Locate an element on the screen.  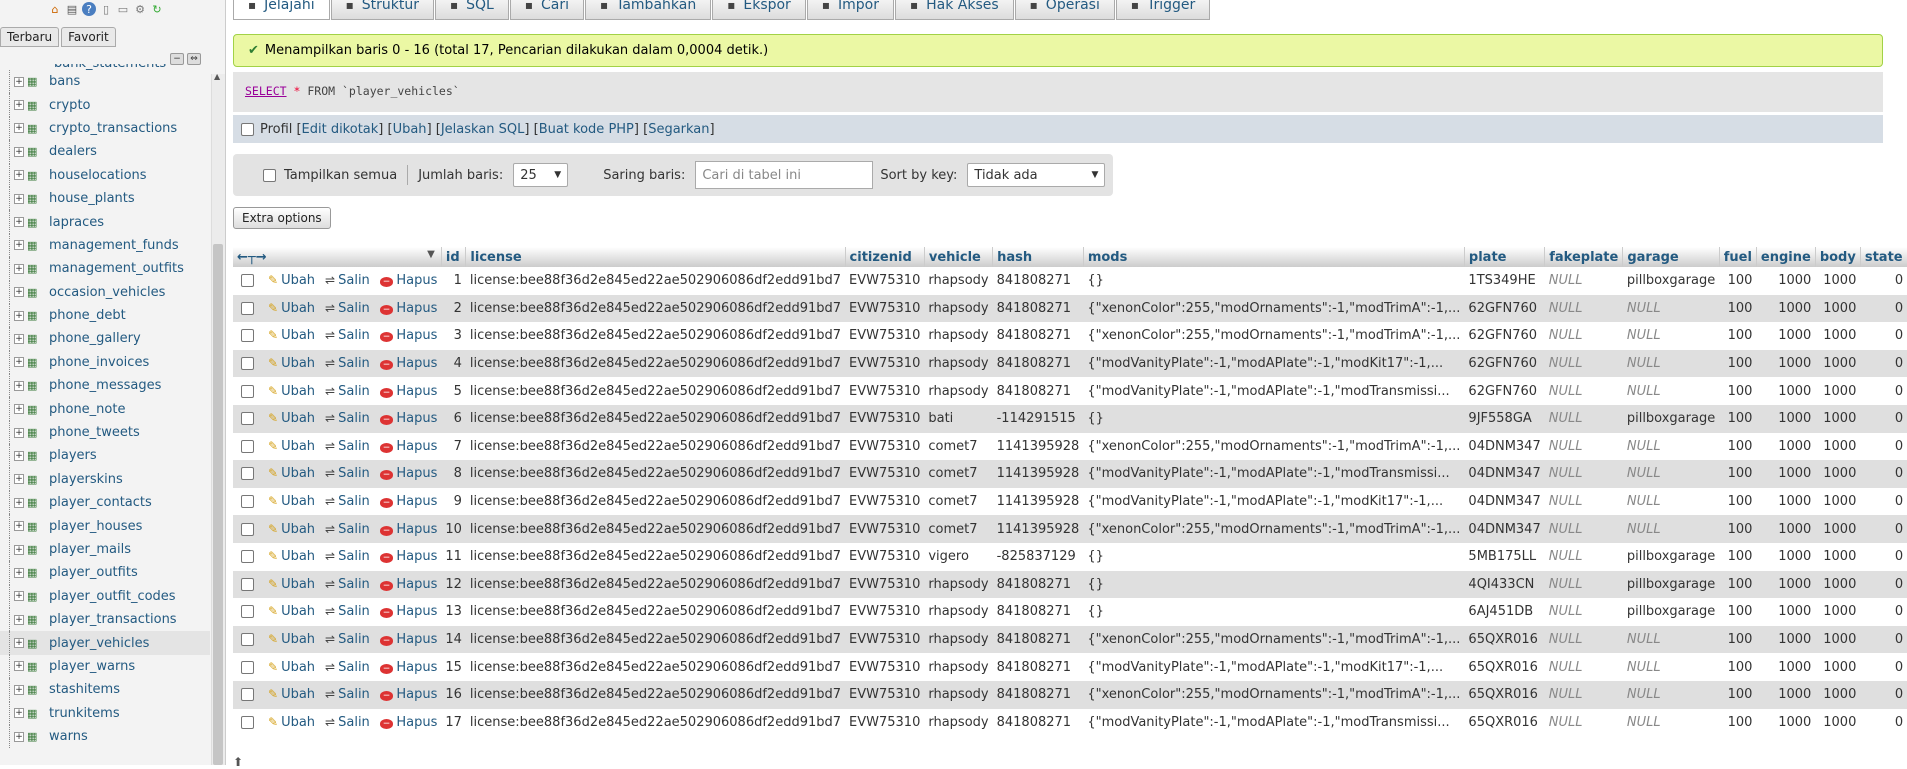
cell-id: 7 is located at coordinates (453, 446).